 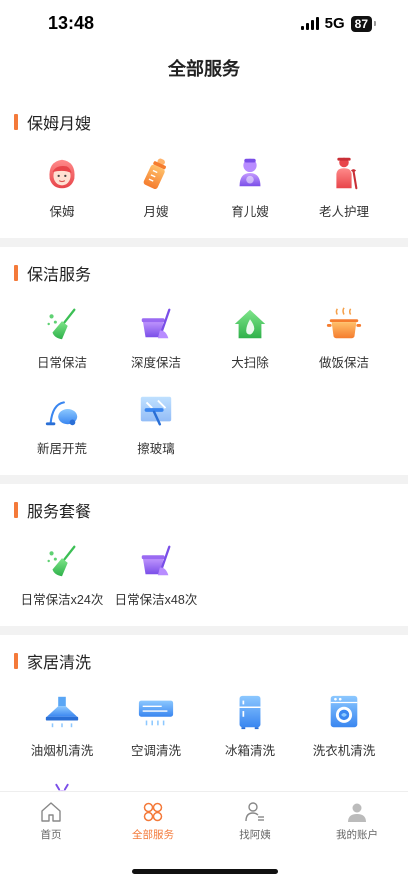 What do you see at coordinates (61, 363) in the screenshot?
I see `service-label: 日常保洁` at bounding box center [61, 363].